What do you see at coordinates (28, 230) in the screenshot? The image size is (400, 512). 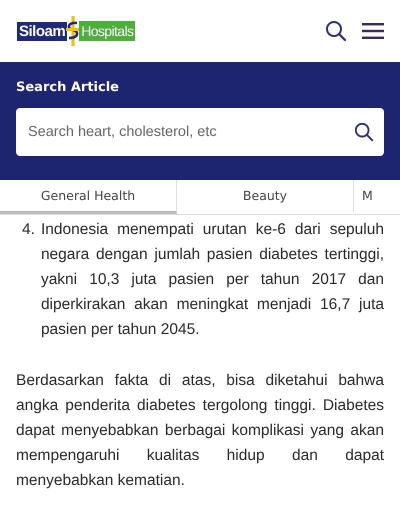 I see `list-number: 4.` at bounding box center [28, 230].